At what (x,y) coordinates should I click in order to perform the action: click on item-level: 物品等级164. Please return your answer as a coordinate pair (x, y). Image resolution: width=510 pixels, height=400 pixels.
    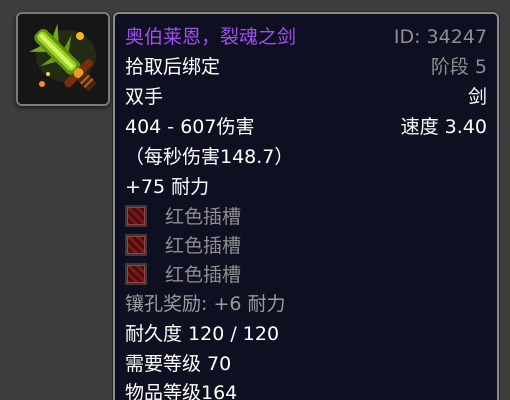
    Looking at the image, I should click on (181, 391).